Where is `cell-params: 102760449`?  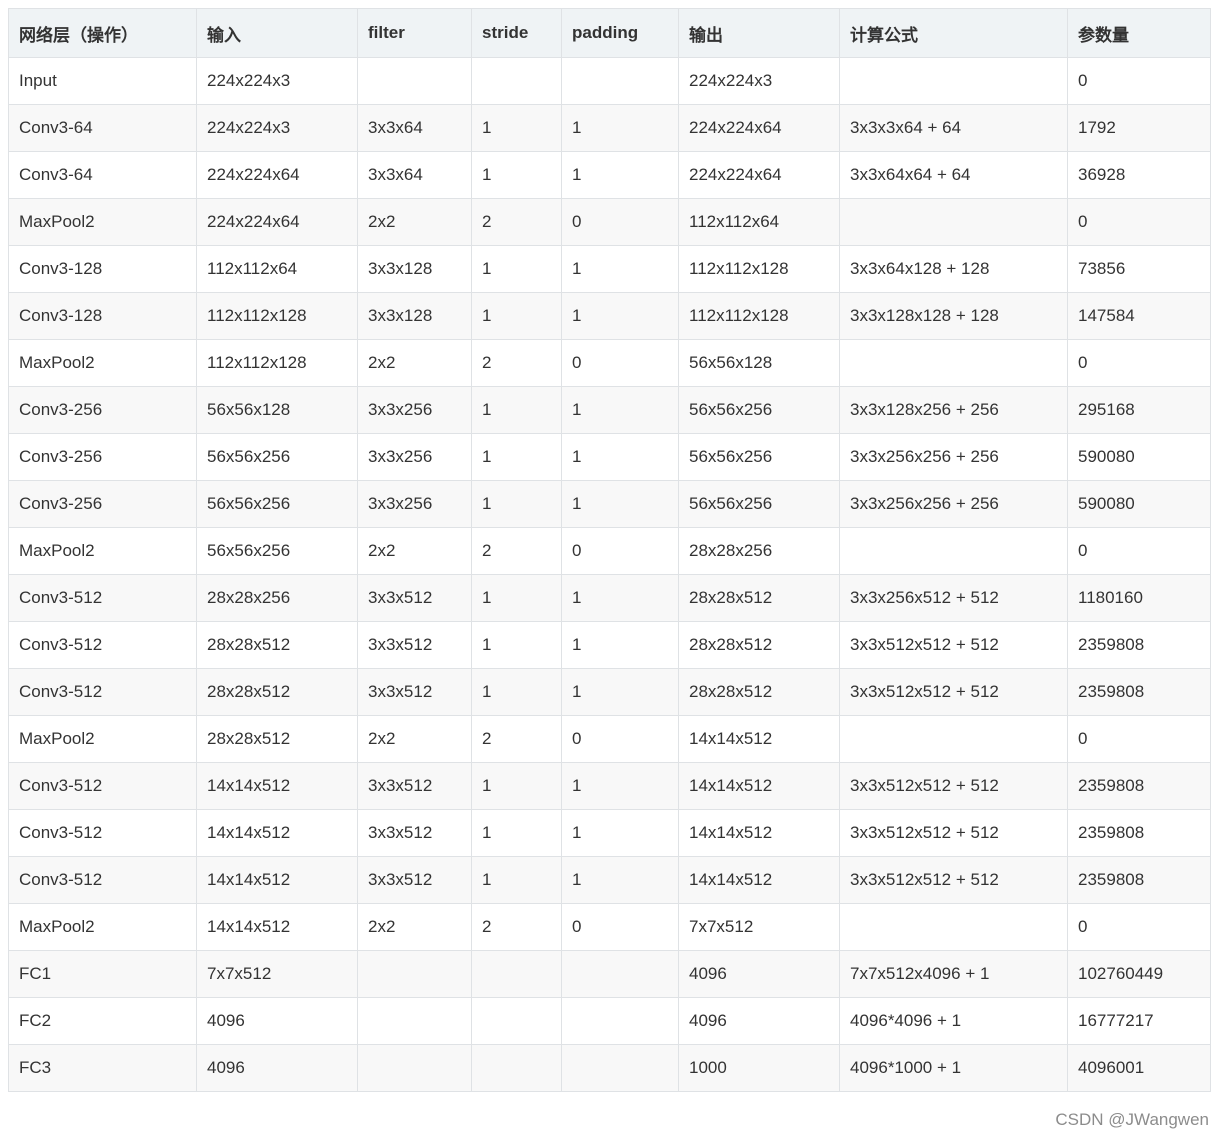
cell-params: 102760449 is located at coordinates (1139, 974).